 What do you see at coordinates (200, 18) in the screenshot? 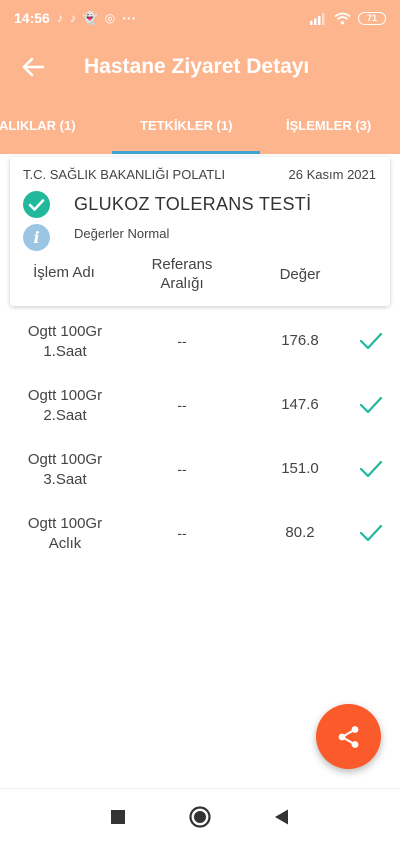
I see `status-bar: 14:56 ♪ ♪ 👻 ◎ ··· 71` at bounding box center [200, 18].